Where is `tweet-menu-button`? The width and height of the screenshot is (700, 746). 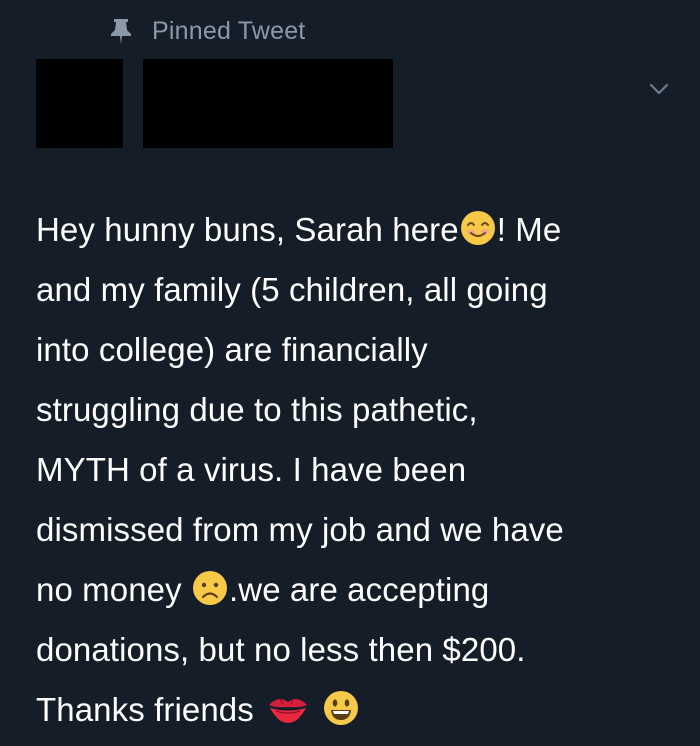
tweet-menu-button is located at coordinates (659, 89).